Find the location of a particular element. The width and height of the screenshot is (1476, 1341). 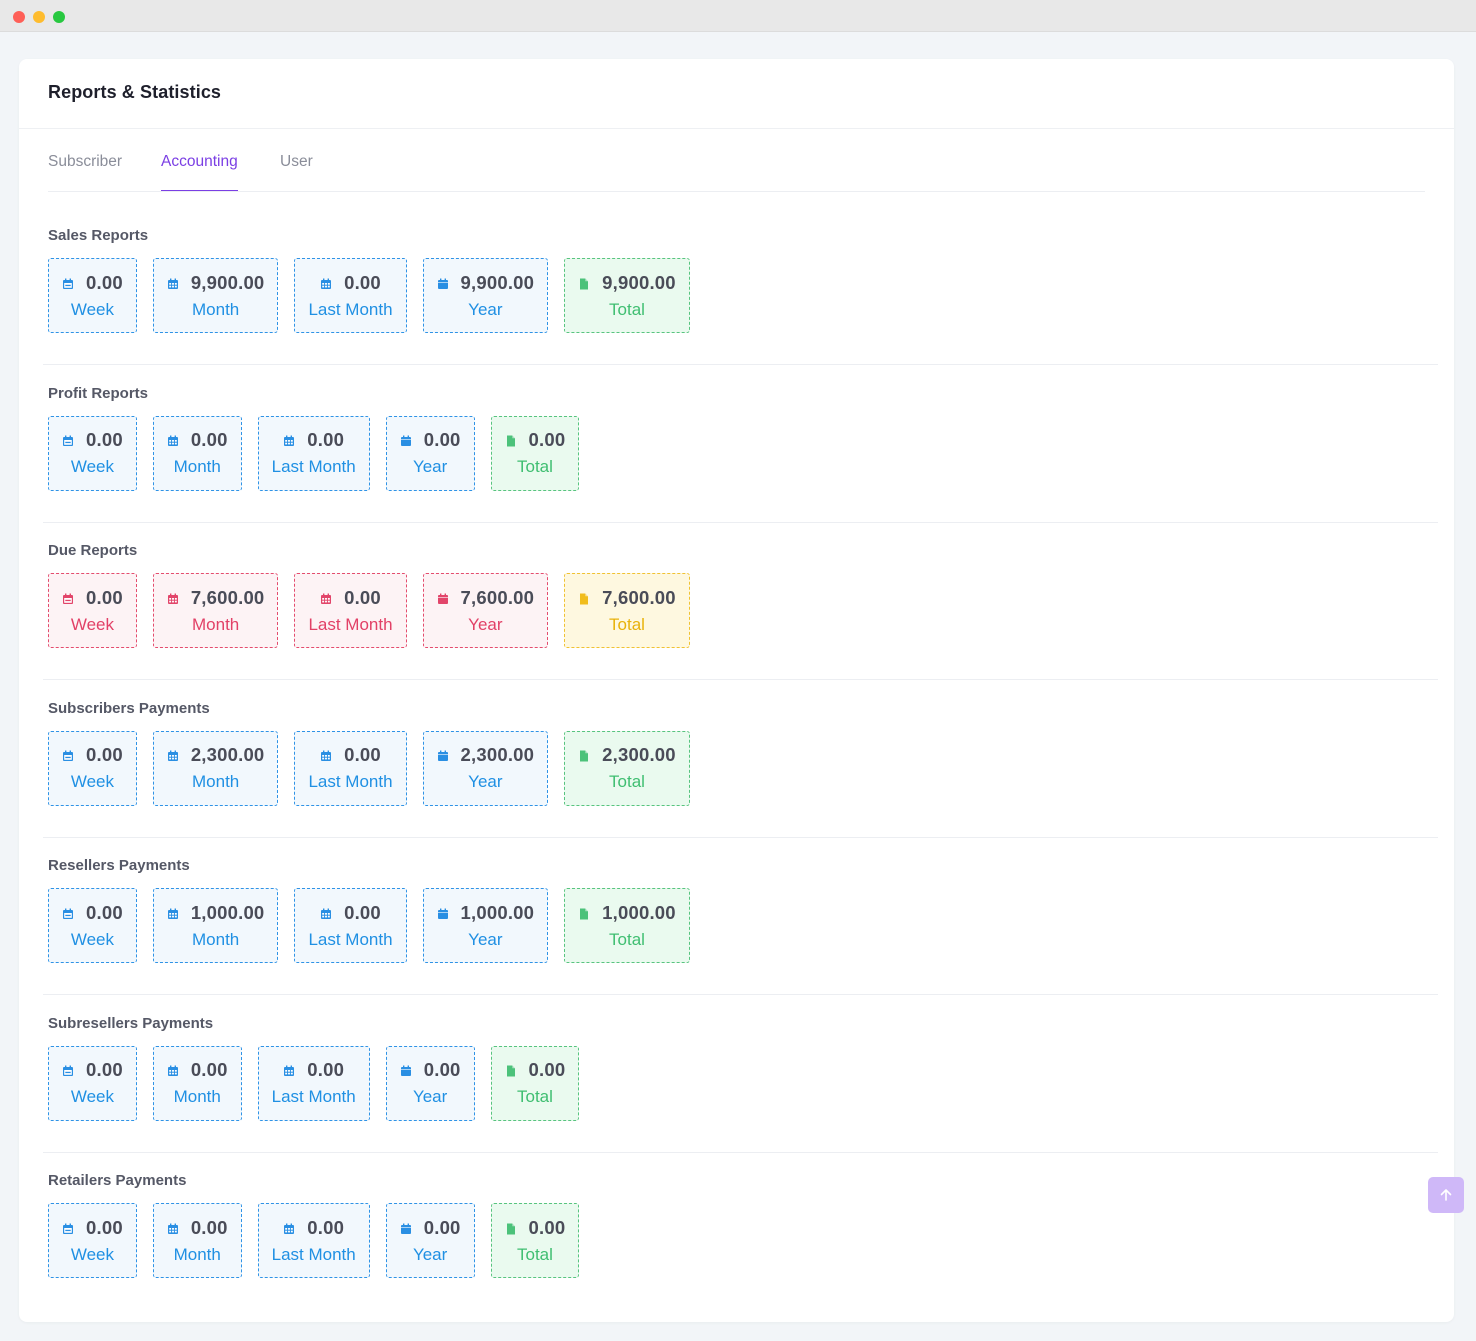

stat-value: 7,600.00 is located at coordinates (639, 597).